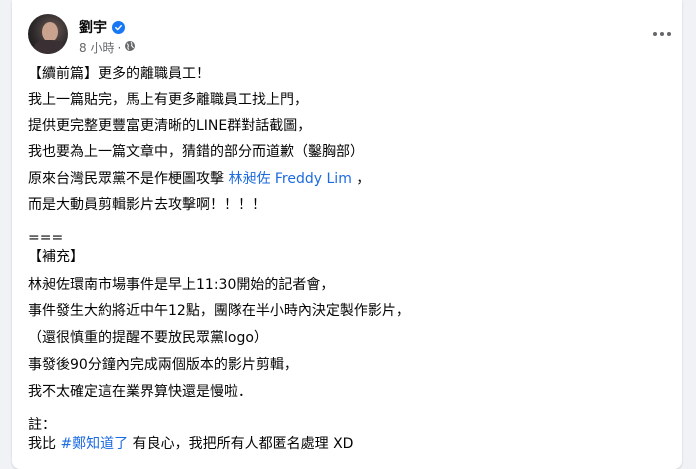 The width and height of the screenshot is (696, 469). I want to click on avatar, so click(48, 34).